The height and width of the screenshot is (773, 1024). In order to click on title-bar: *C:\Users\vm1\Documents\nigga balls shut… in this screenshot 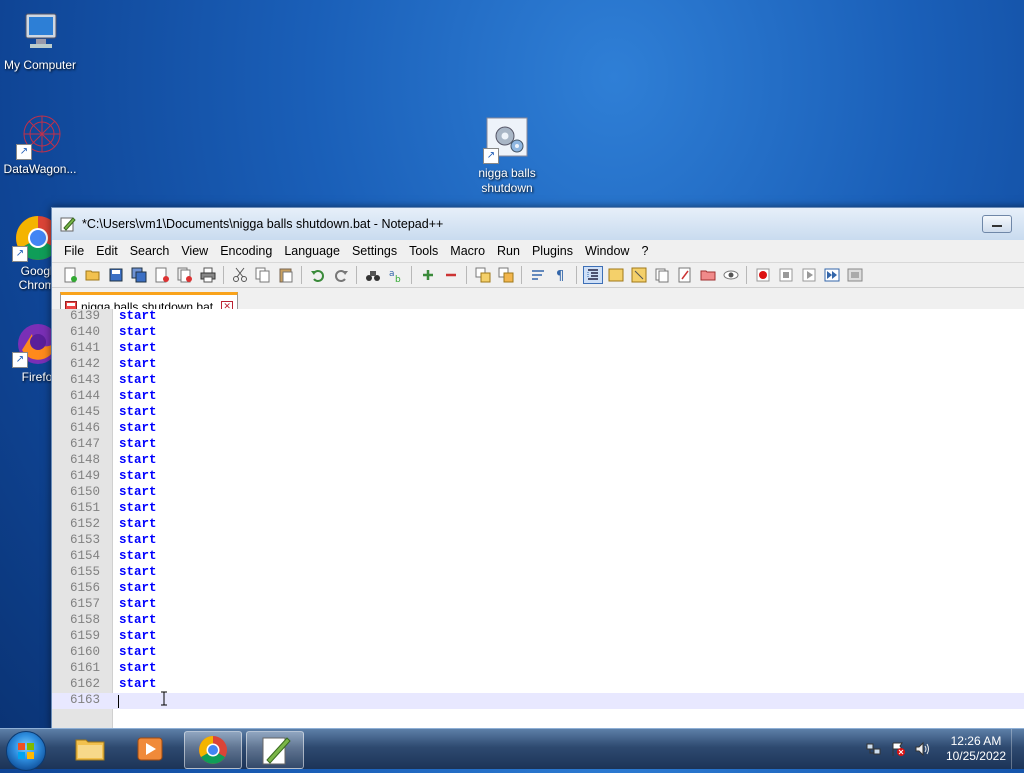, I will do `click(538, 224)`.